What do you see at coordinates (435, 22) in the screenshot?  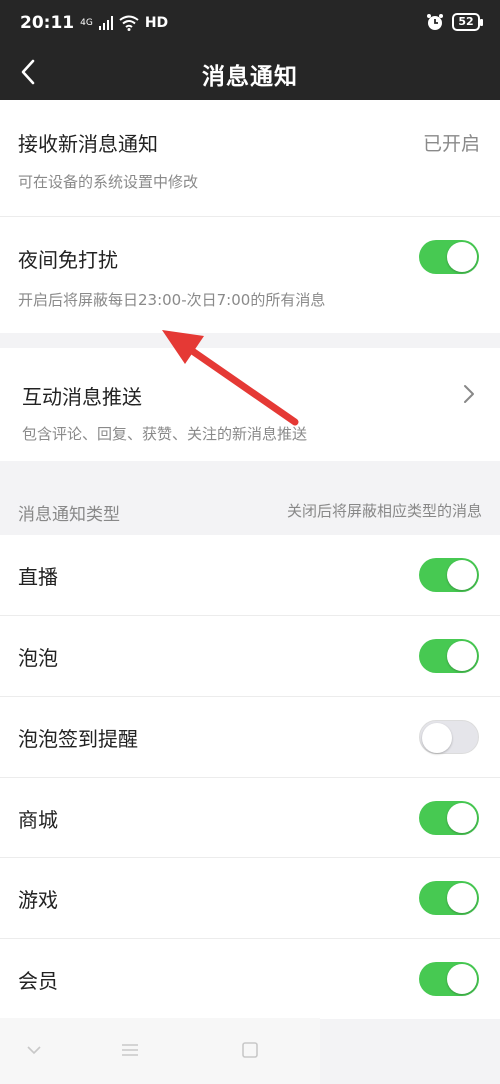 I see `alarm-icon` at bounding box center [435, 22].